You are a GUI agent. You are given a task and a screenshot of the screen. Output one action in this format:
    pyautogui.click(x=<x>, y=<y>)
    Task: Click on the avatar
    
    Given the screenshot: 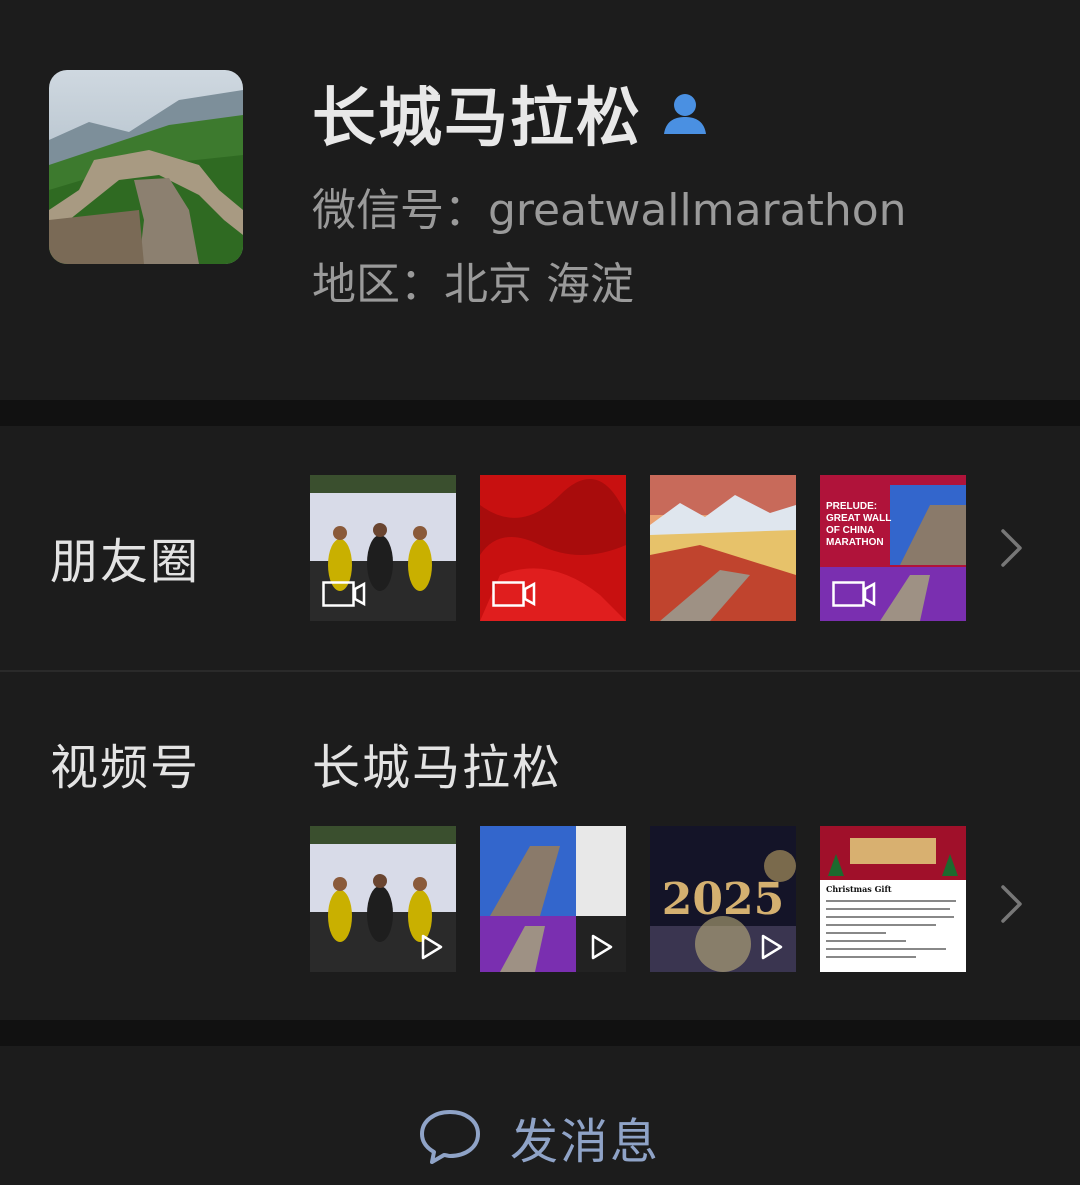 What is the action you would take?
    pyautogui.click(x=146, y=167)
    